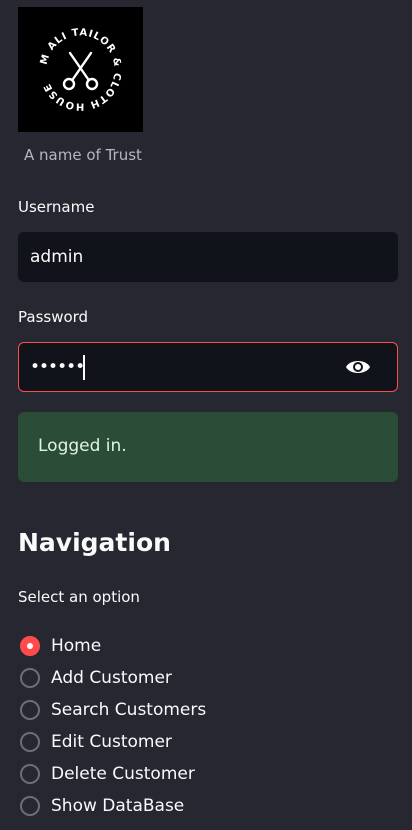  What do you see at coordinates (57, 367) in the screenshot?
I see `password-masked-value: ••••••` at bounding box center [57, 367].